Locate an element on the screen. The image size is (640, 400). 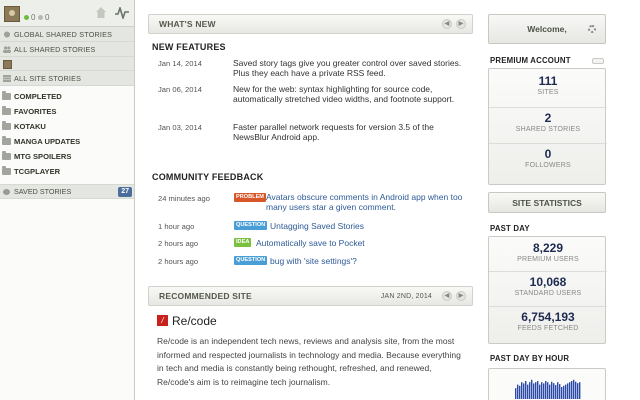
feedback-title-link: Automatically save to Pocket is located at coordinates (371, 243).